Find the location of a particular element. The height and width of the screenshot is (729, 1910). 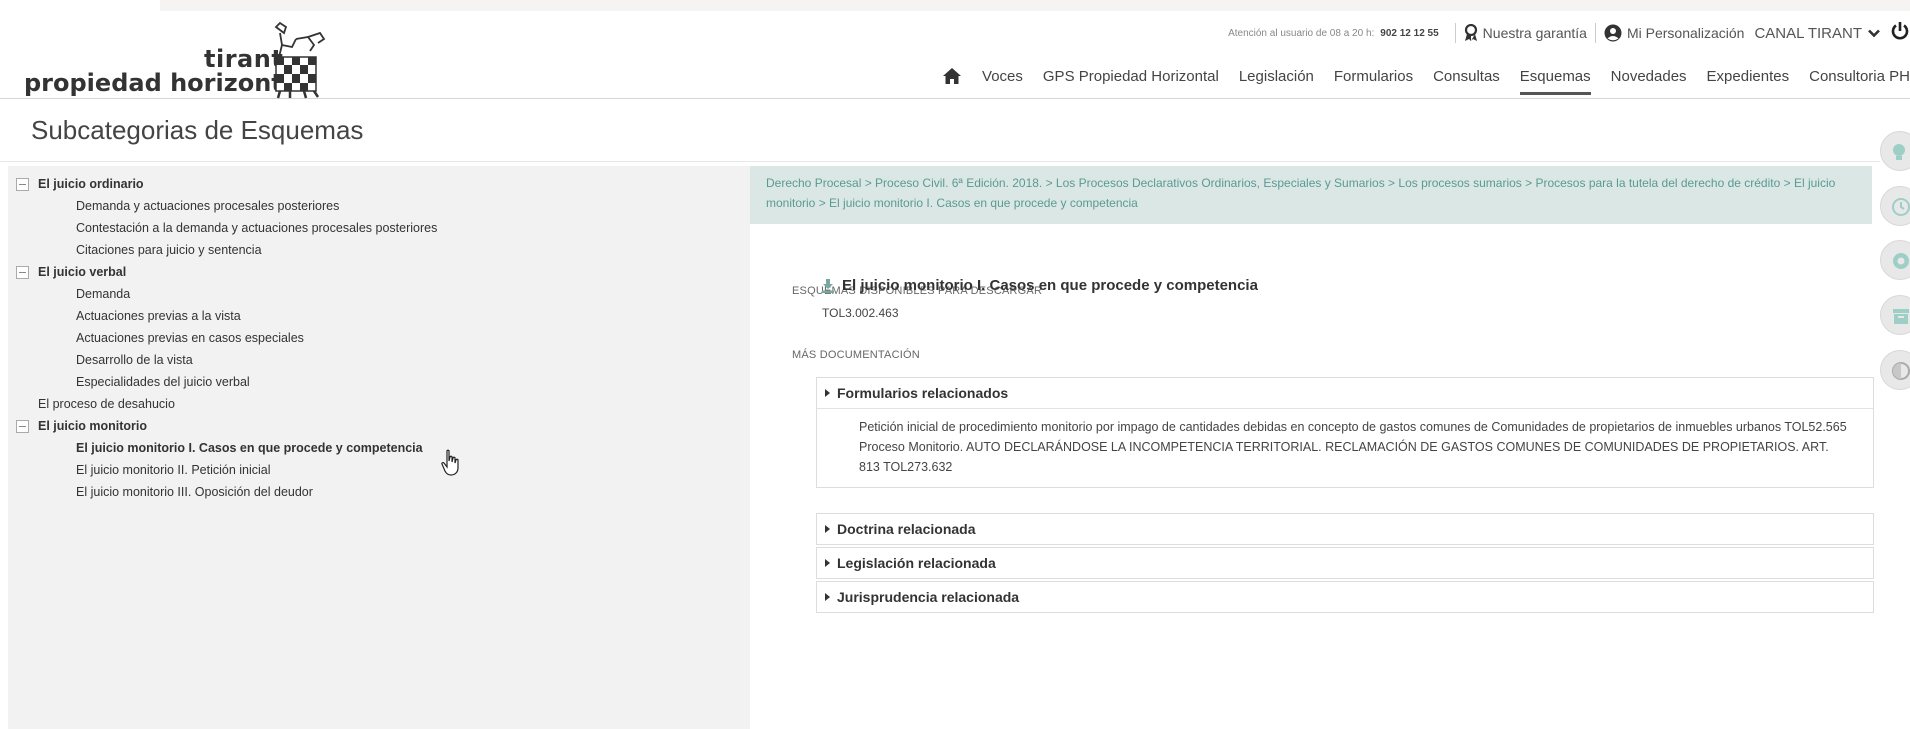

user-circle-icon is located at coordinates (1613, 33).